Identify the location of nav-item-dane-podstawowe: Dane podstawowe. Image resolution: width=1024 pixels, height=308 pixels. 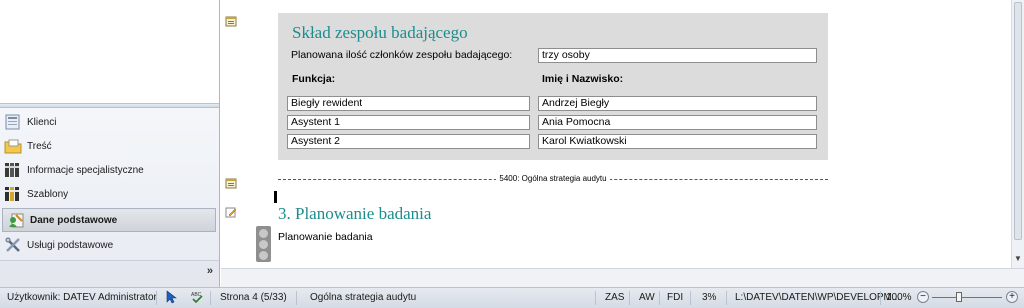
(109, 220).